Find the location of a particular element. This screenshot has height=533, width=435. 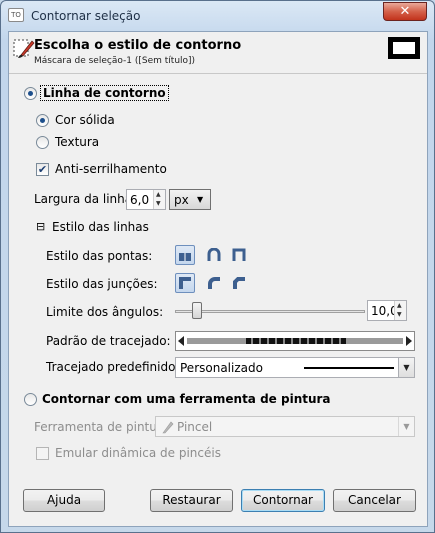

emulate-dynamics-checkbox is located at coordinates (42, 453).